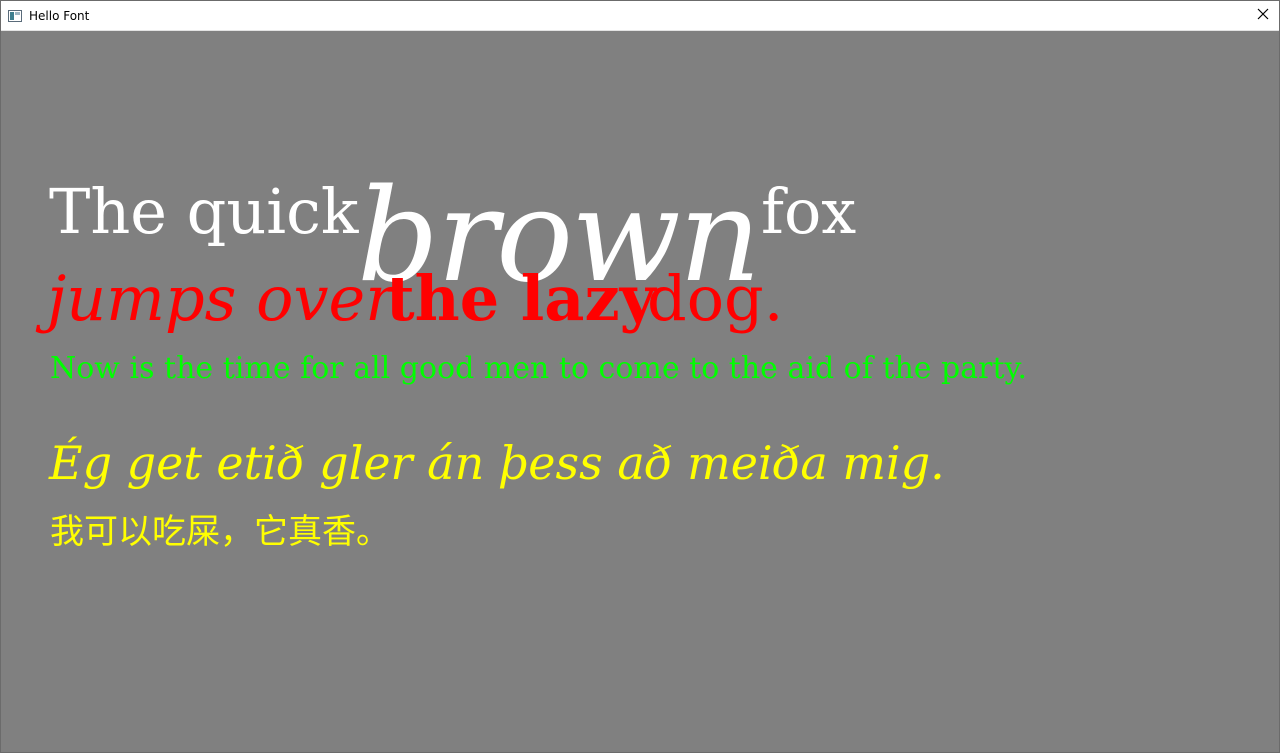 Image resolution: width=1280 pixels, height=753 pixels. What do you see at coordinates (204, 211) in the screenshot?
I see `text-the-quick: The quick` at bounding box center [204, 211].